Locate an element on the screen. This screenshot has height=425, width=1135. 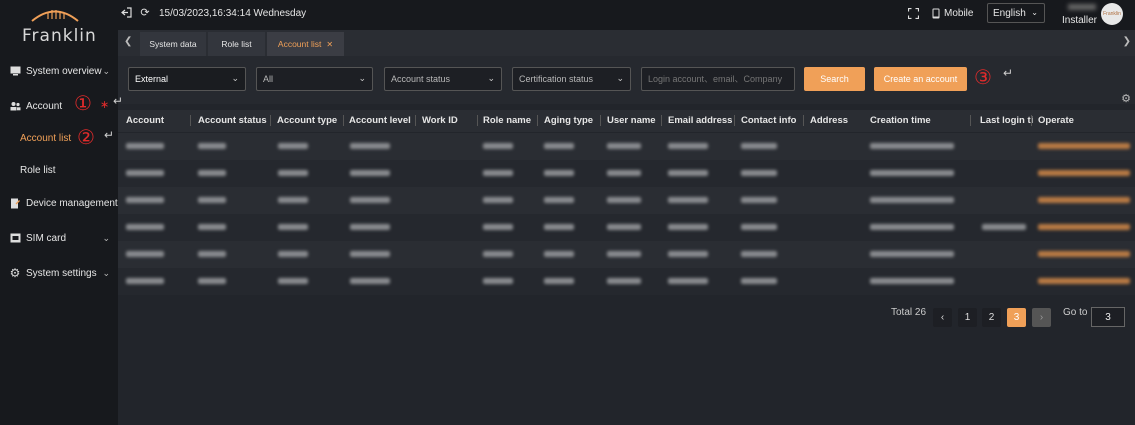
column-header-aging-type: Aging type is located at coordinates (568, 120).